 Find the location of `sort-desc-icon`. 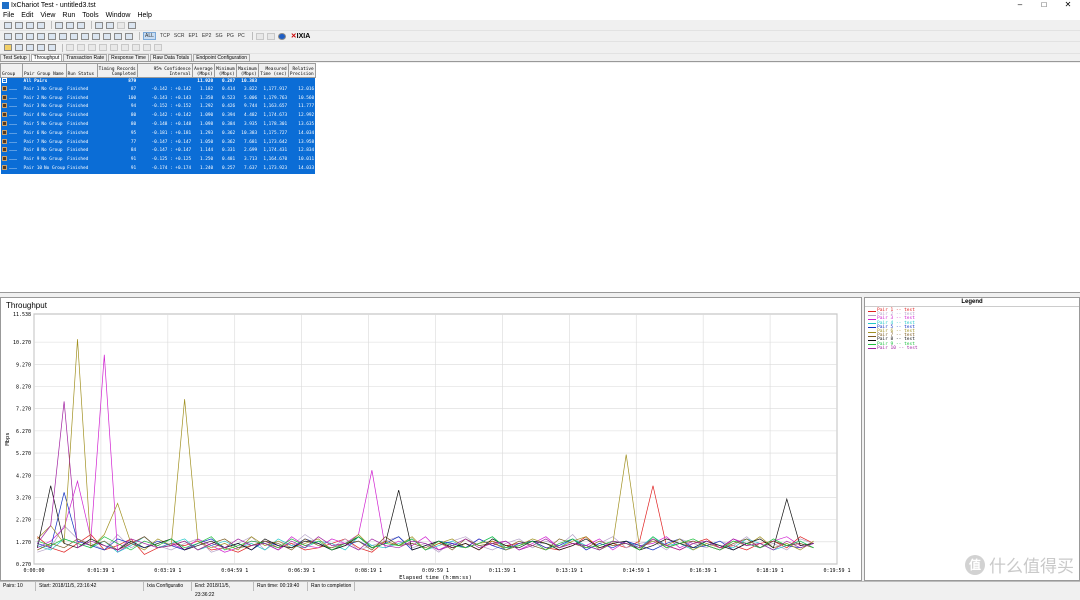

sort-desc-icon is located at coordinates (81, 47).